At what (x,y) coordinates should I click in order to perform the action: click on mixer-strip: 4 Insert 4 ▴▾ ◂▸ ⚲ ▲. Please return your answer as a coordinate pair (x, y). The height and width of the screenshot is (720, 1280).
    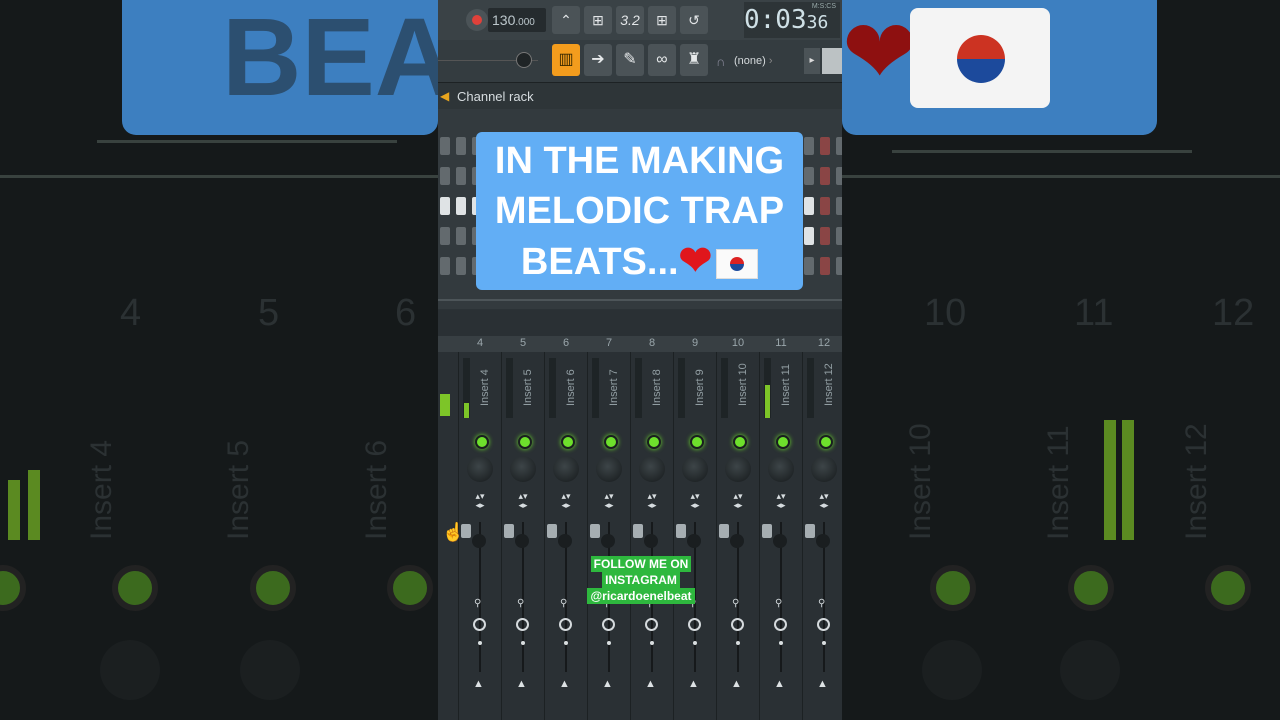
    Looking at the image, I should click on (479, 528).